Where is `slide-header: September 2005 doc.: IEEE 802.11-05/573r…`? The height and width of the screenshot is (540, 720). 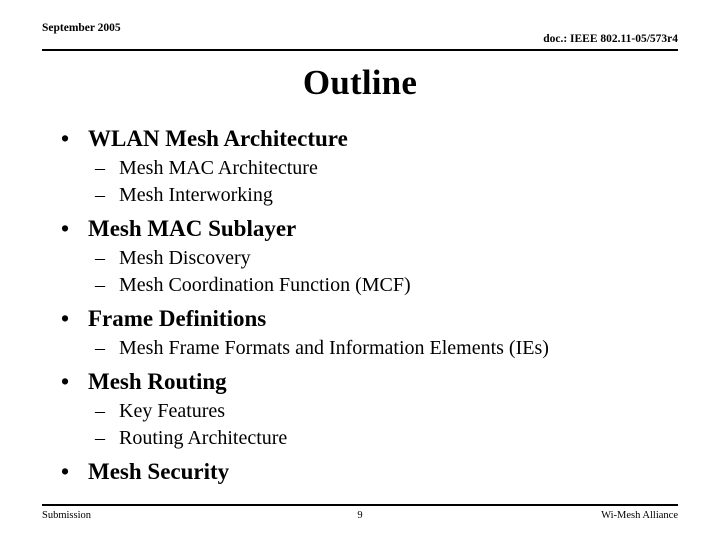 slide-header: September 2005 doc.: IEEE 802.11-05/573r… is located at coordinates (360, 37).